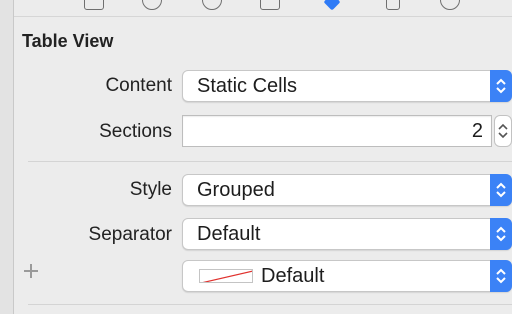  Describe the element at coordinates (229, 234) in the screenshot. I see `separator-value: Default` at that location.